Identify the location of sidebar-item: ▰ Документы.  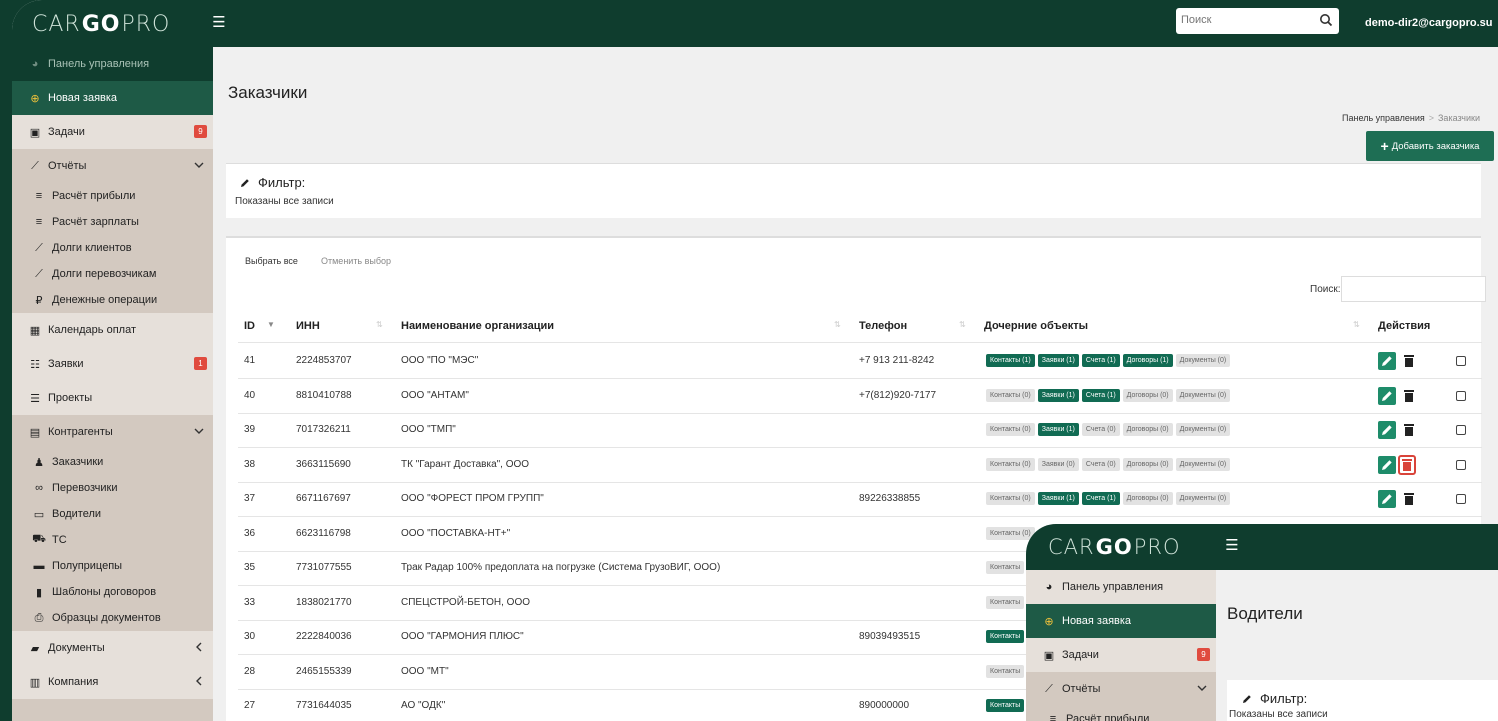
(112, 648).